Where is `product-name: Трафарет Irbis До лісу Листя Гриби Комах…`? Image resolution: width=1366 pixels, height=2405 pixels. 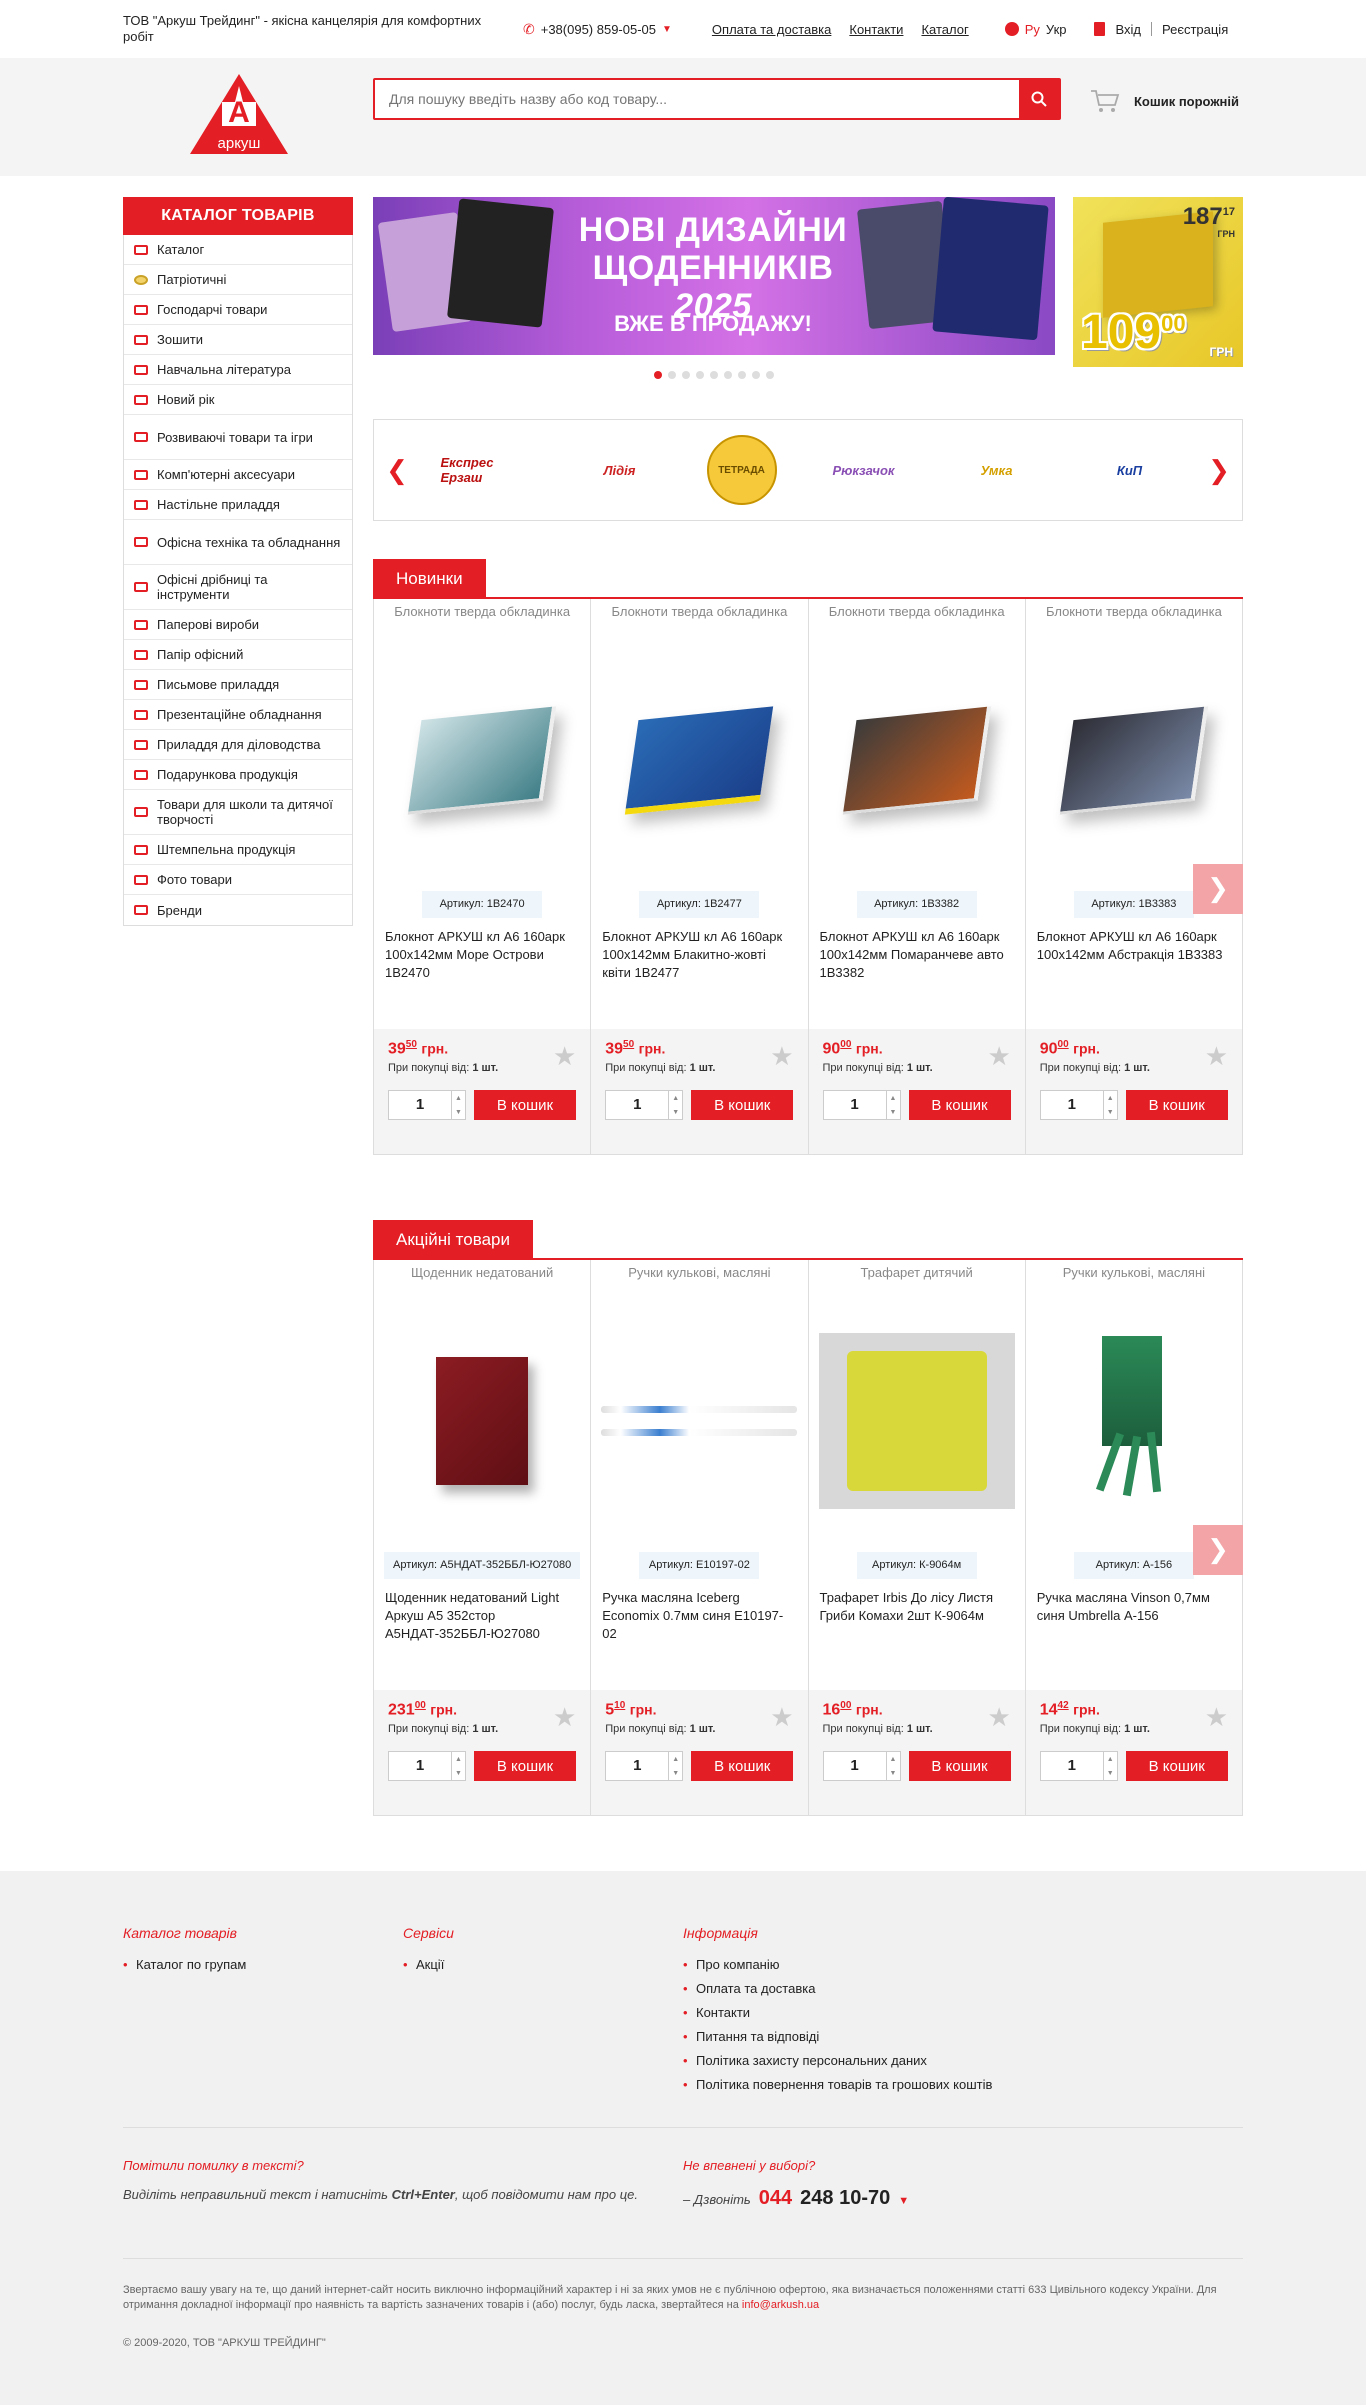 product-name: Трафарет Irbis До лісу Листя Гриби Комах… is located at coordinates (917, 1623).